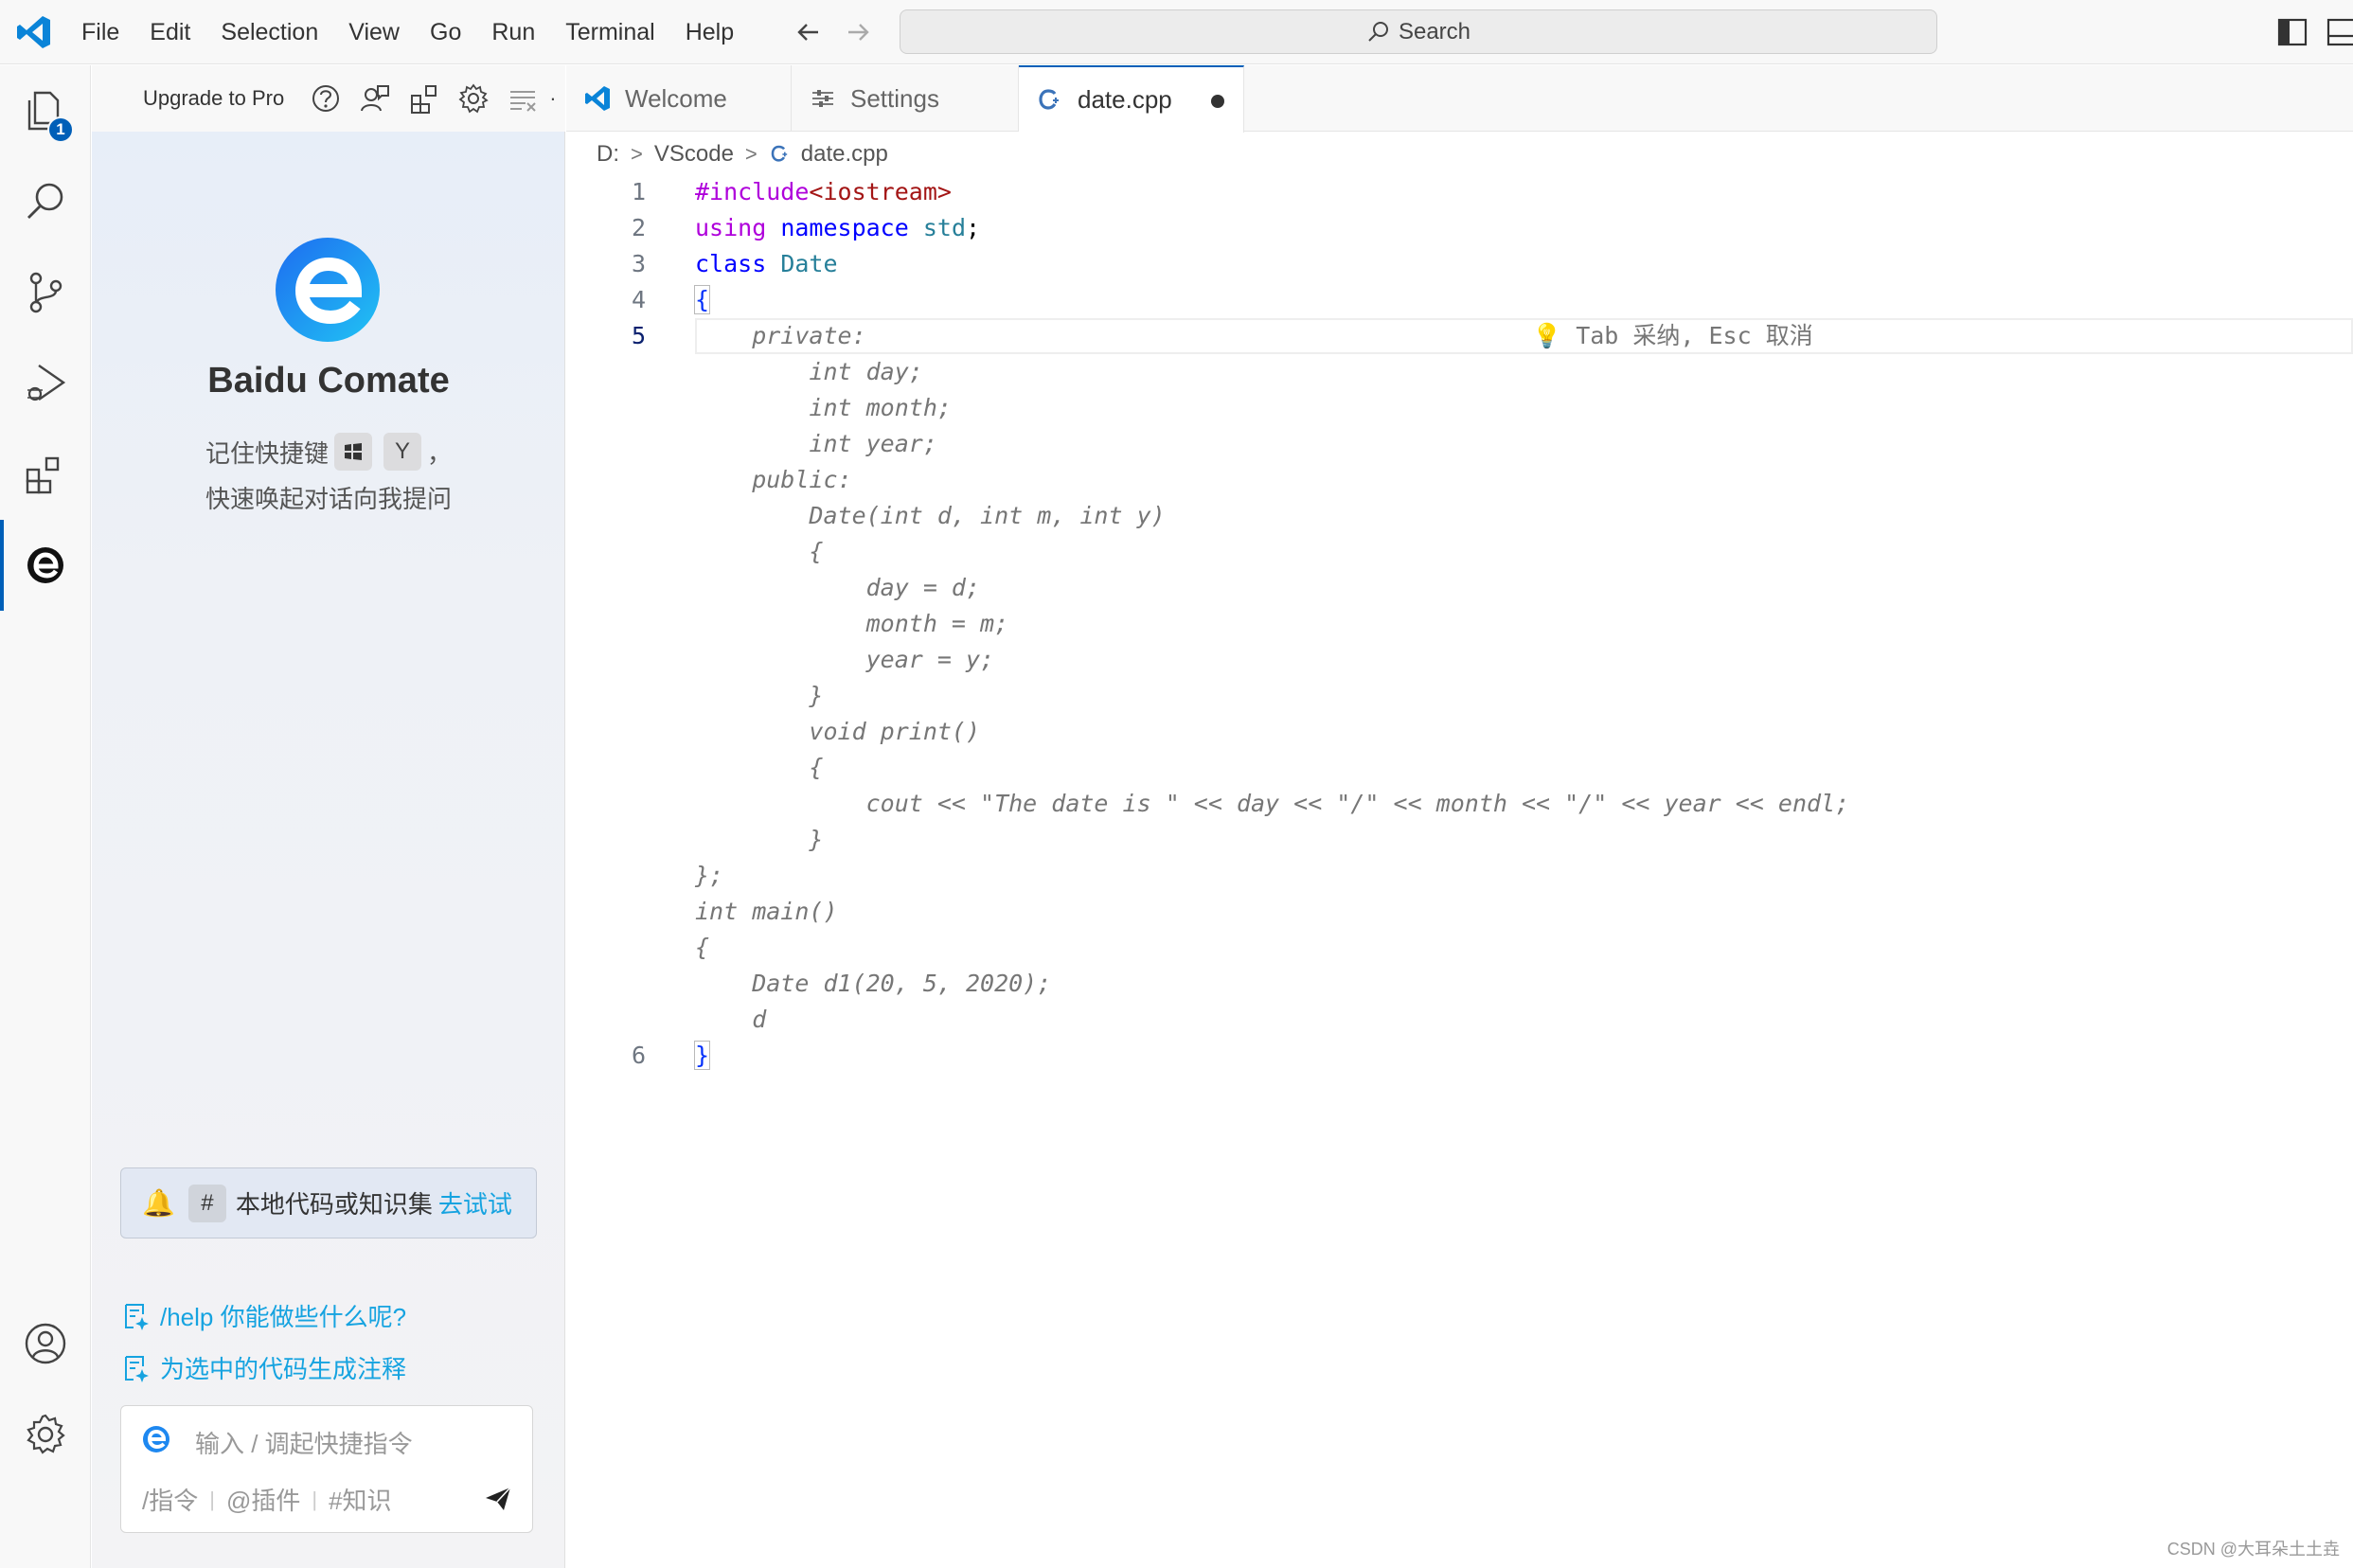 The image size is (2353, 1568). Describe the element at coordinates (638, 227) in the screenshot. I see `line-number: 2` at that location.